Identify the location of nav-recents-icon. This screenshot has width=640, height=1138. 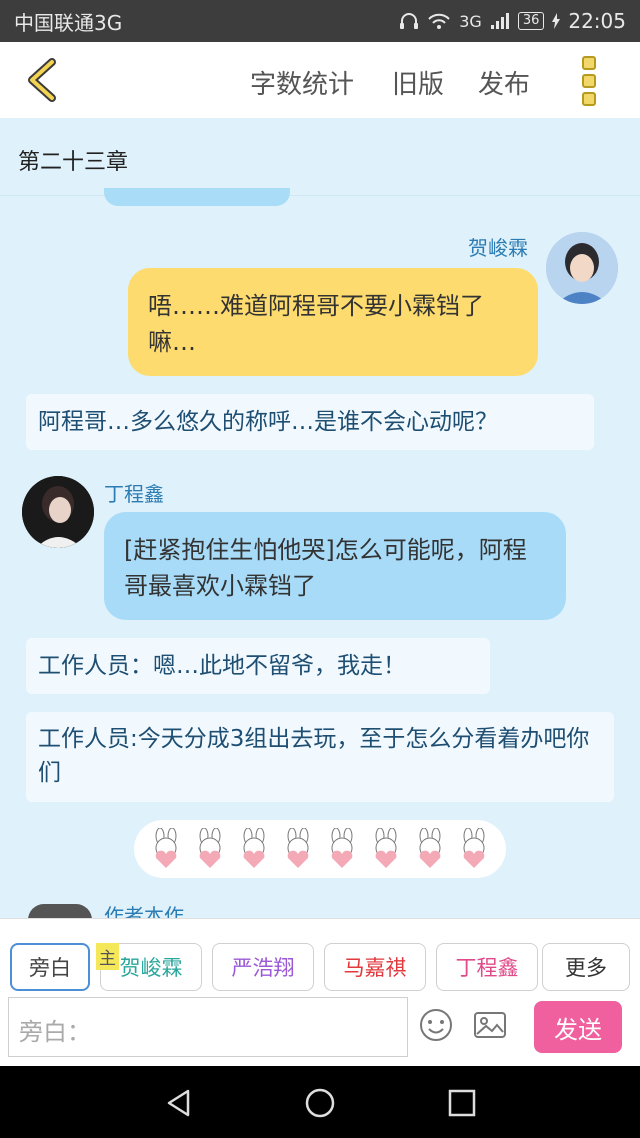
(462, 1103).